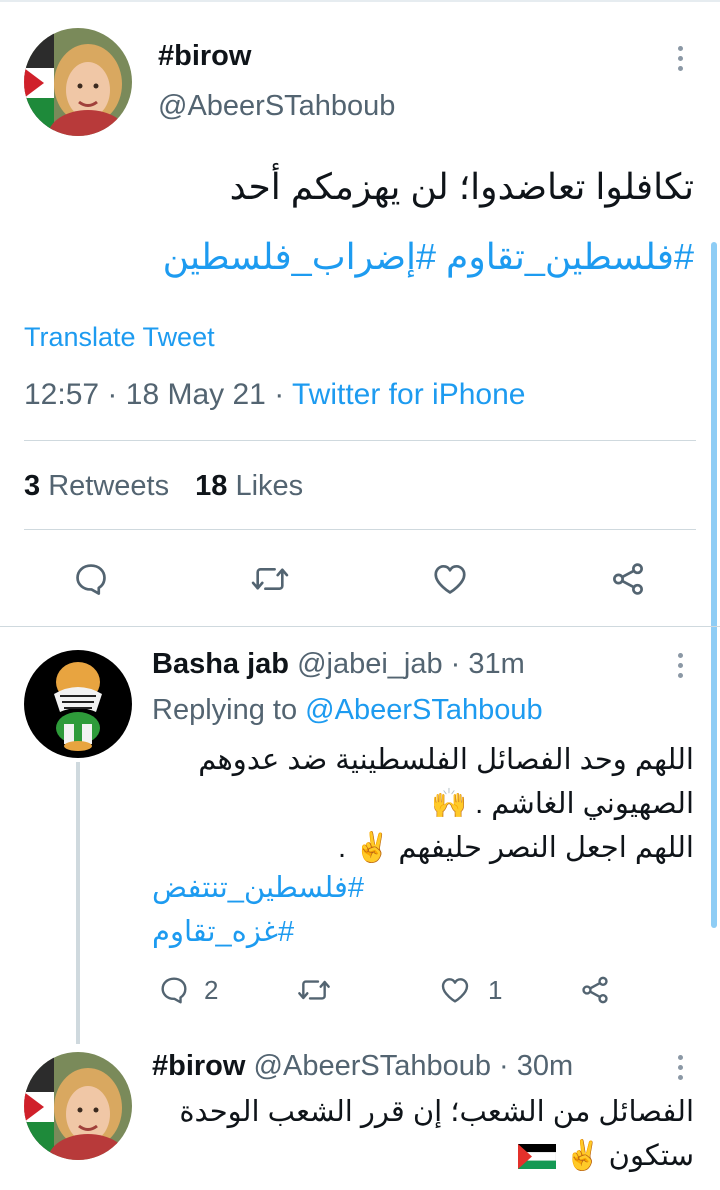  What do you see at coordinates (276, 106) in the screenshot?
I see `main-handle: @AbeerSTahboub` at bounding box center [276, 106].